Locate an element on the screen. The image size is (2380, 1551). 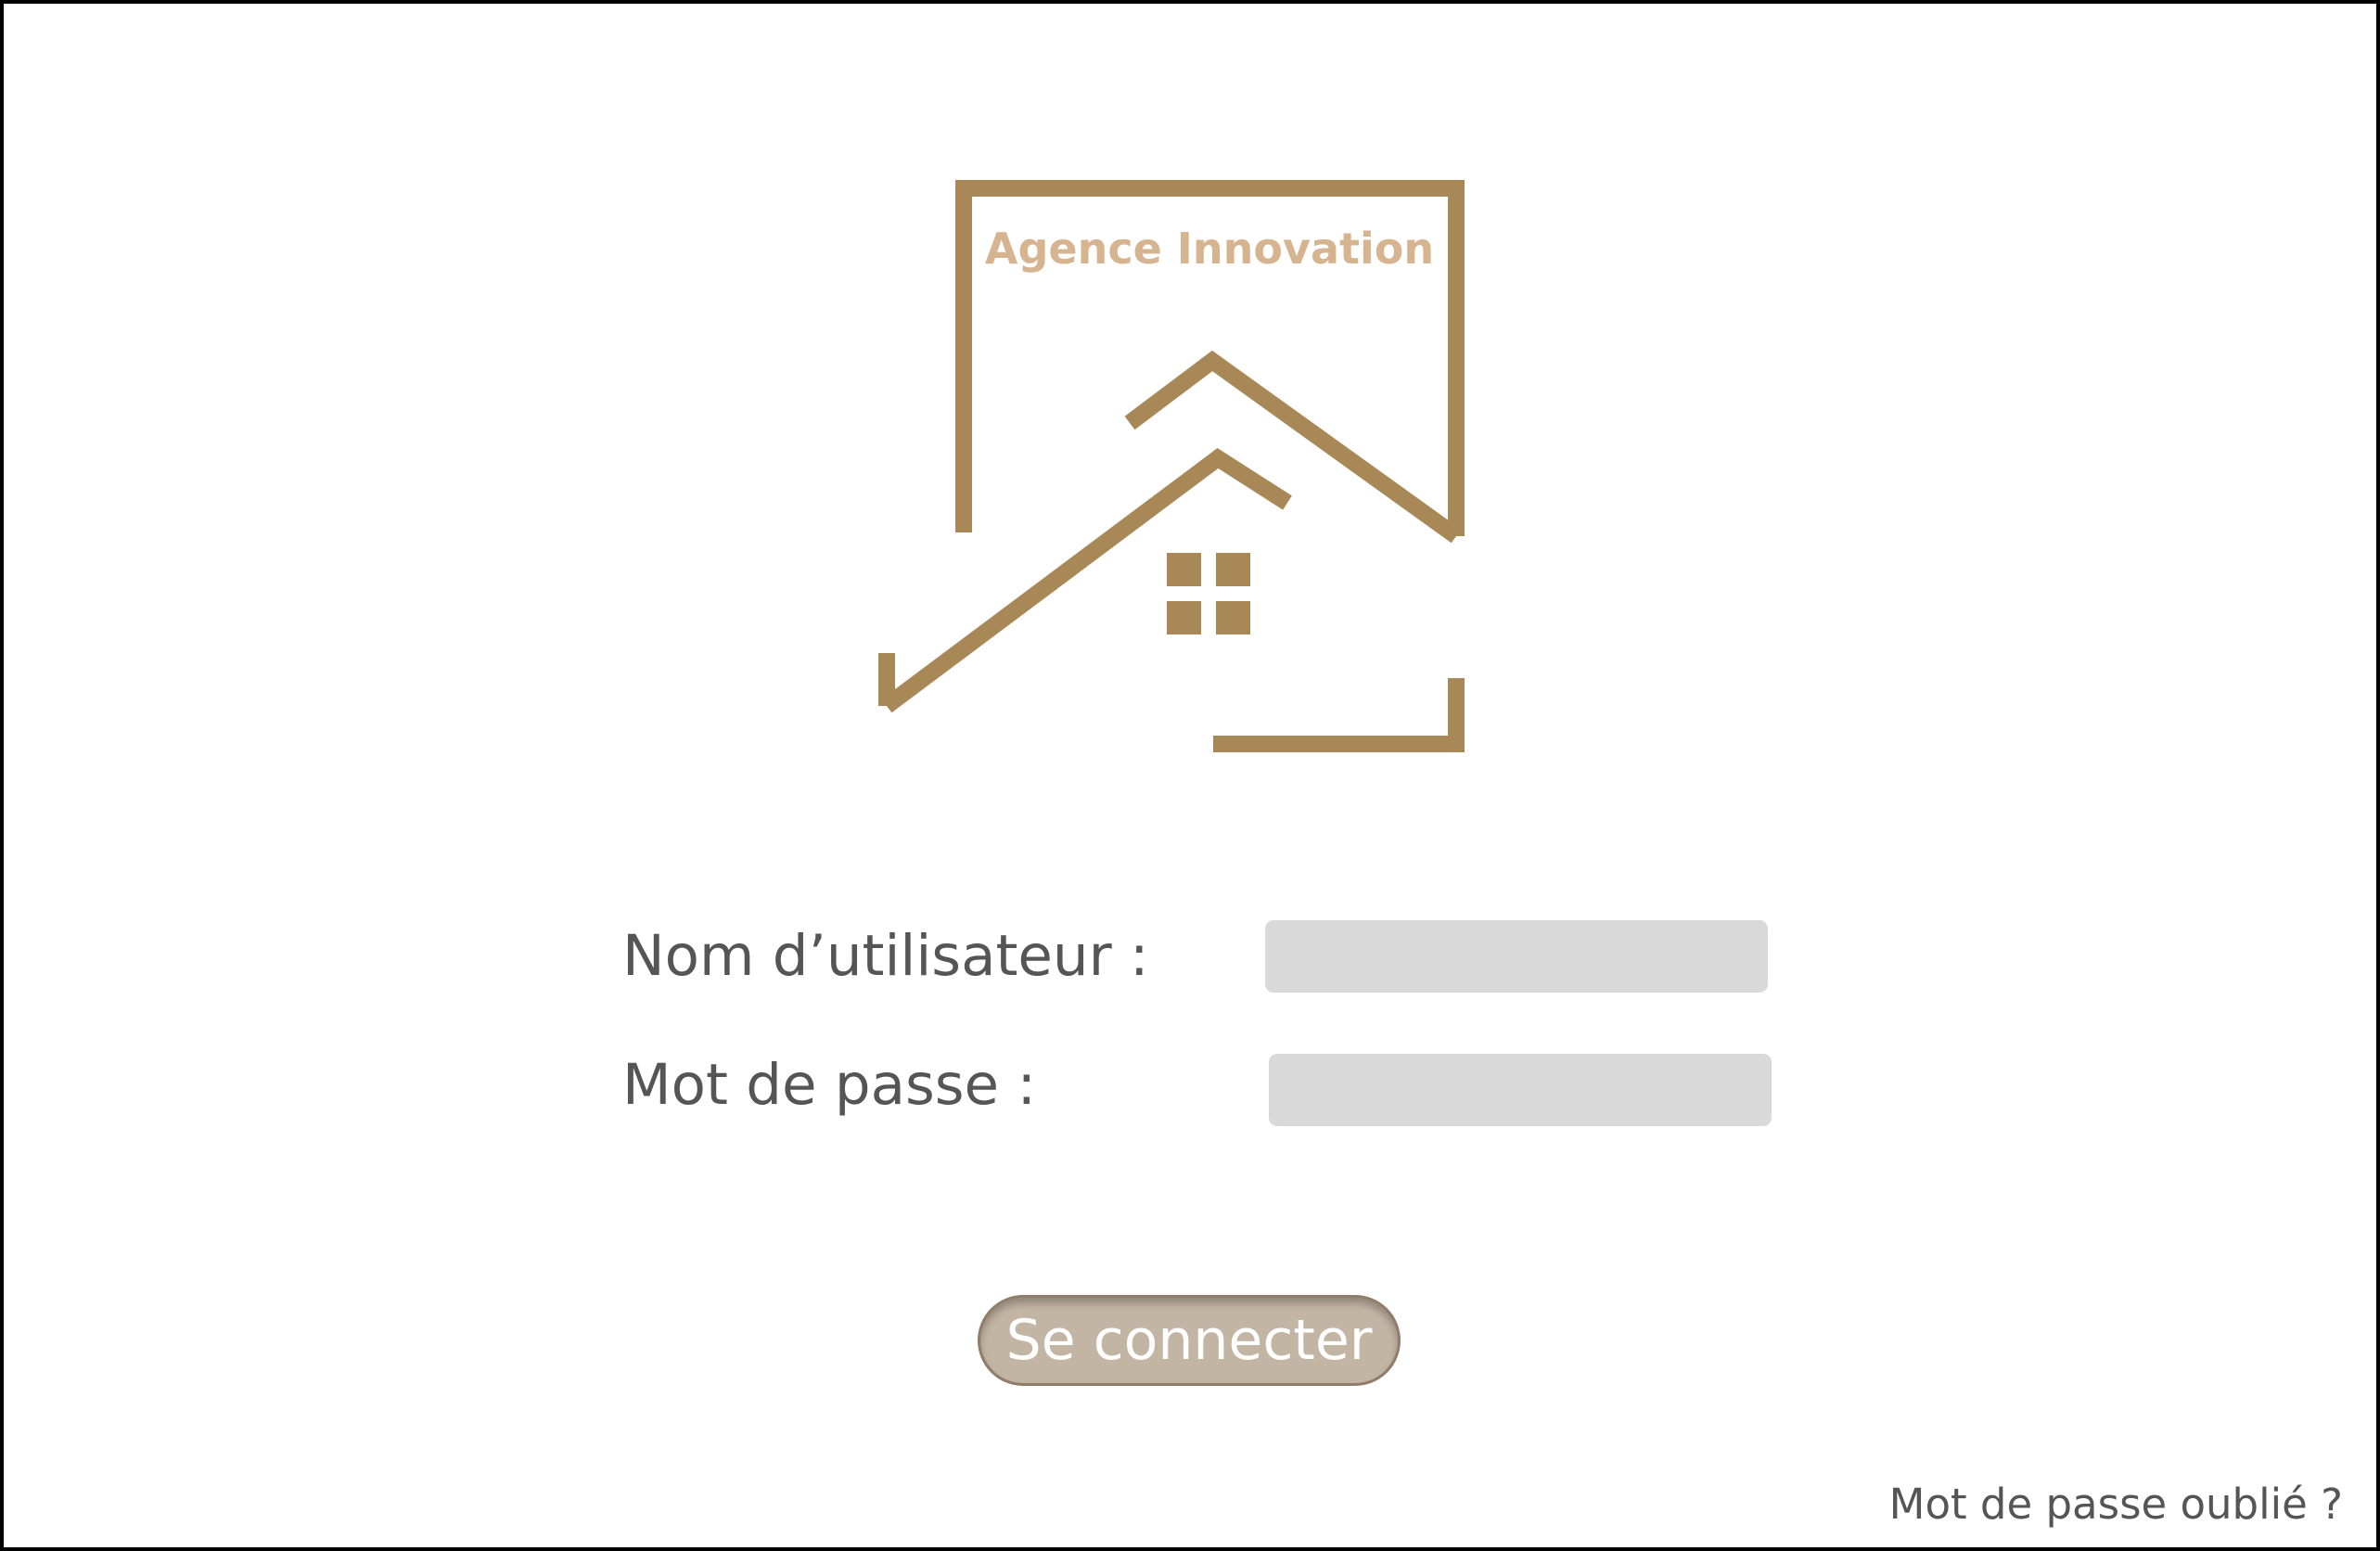
password-label: Mot de passe : is located at coordinates (829, 1085).